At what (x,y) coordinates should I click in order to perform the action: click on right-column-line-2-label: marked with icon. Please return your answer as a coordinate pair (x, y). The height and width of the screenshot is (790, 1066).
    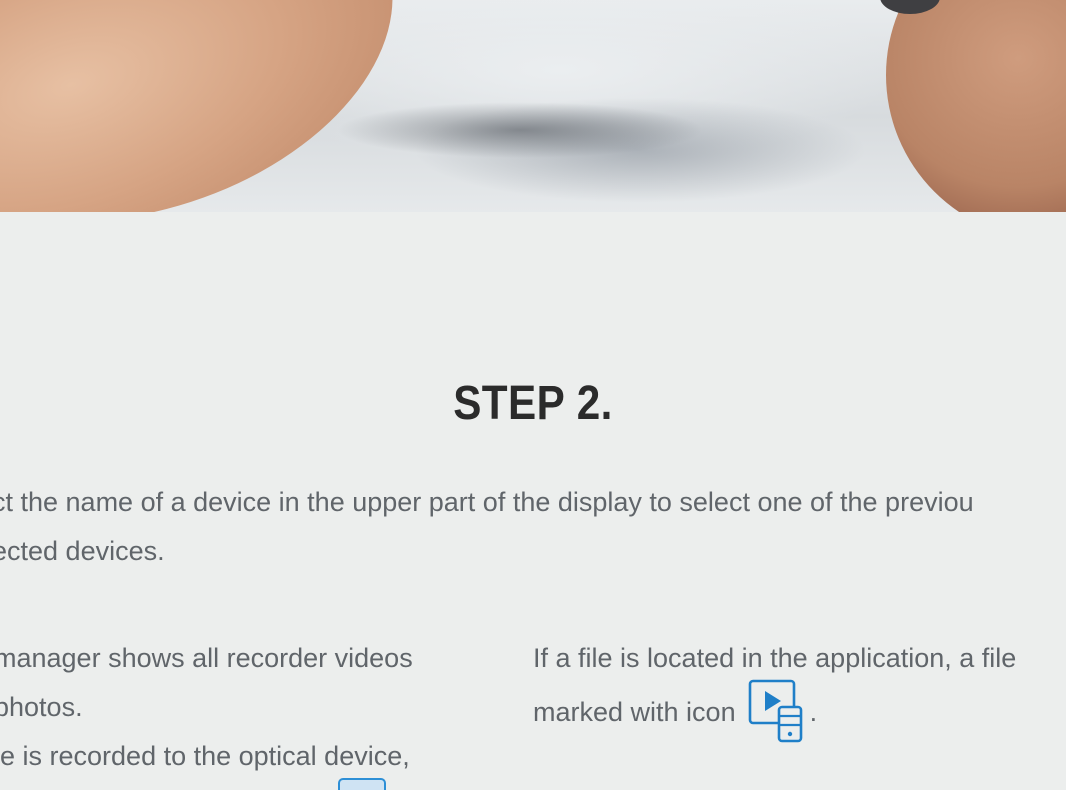
    Looking at the image, I should click on (634, 712).